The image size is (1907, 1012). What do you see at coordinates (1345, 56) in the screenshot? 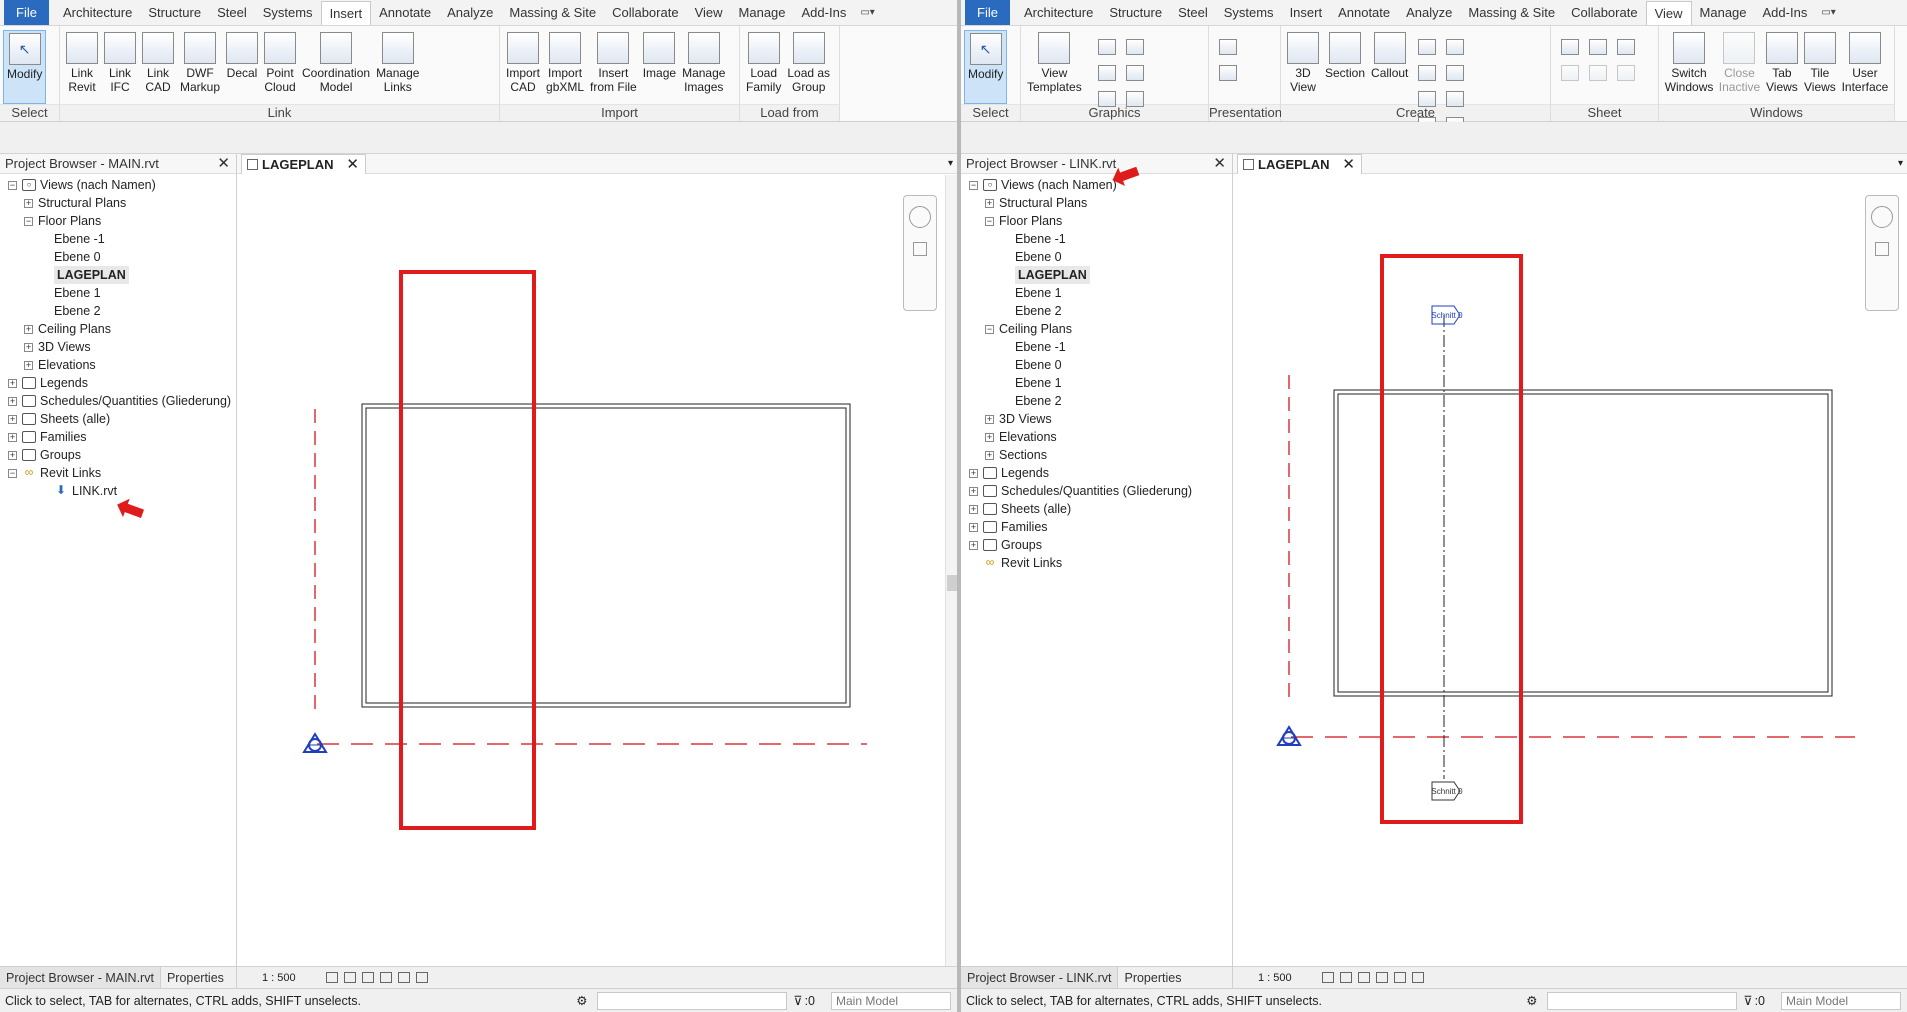
I see `section-button: Section` at bounding box center [1345, 56].